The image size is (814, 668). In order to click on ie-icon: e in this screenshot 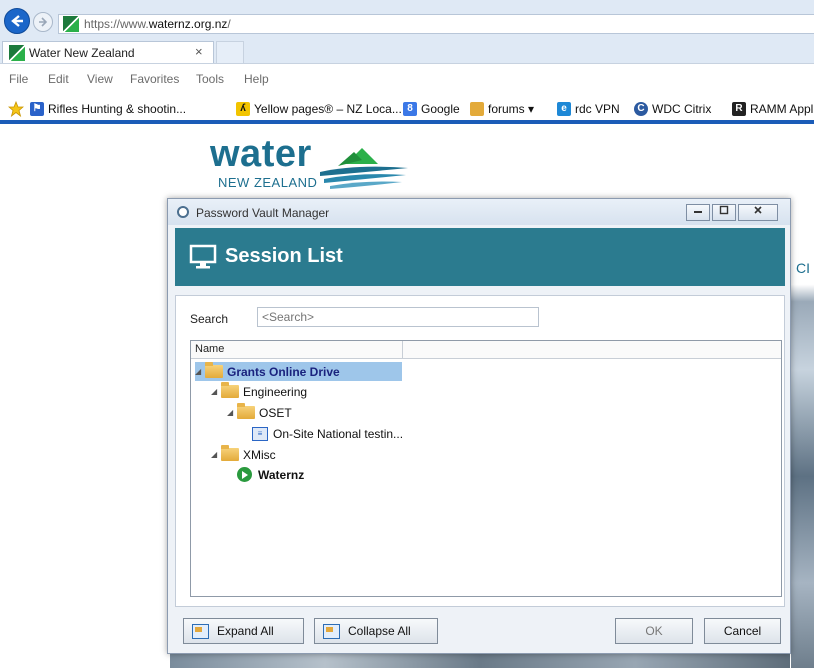, I will do `click(564, 109)`.